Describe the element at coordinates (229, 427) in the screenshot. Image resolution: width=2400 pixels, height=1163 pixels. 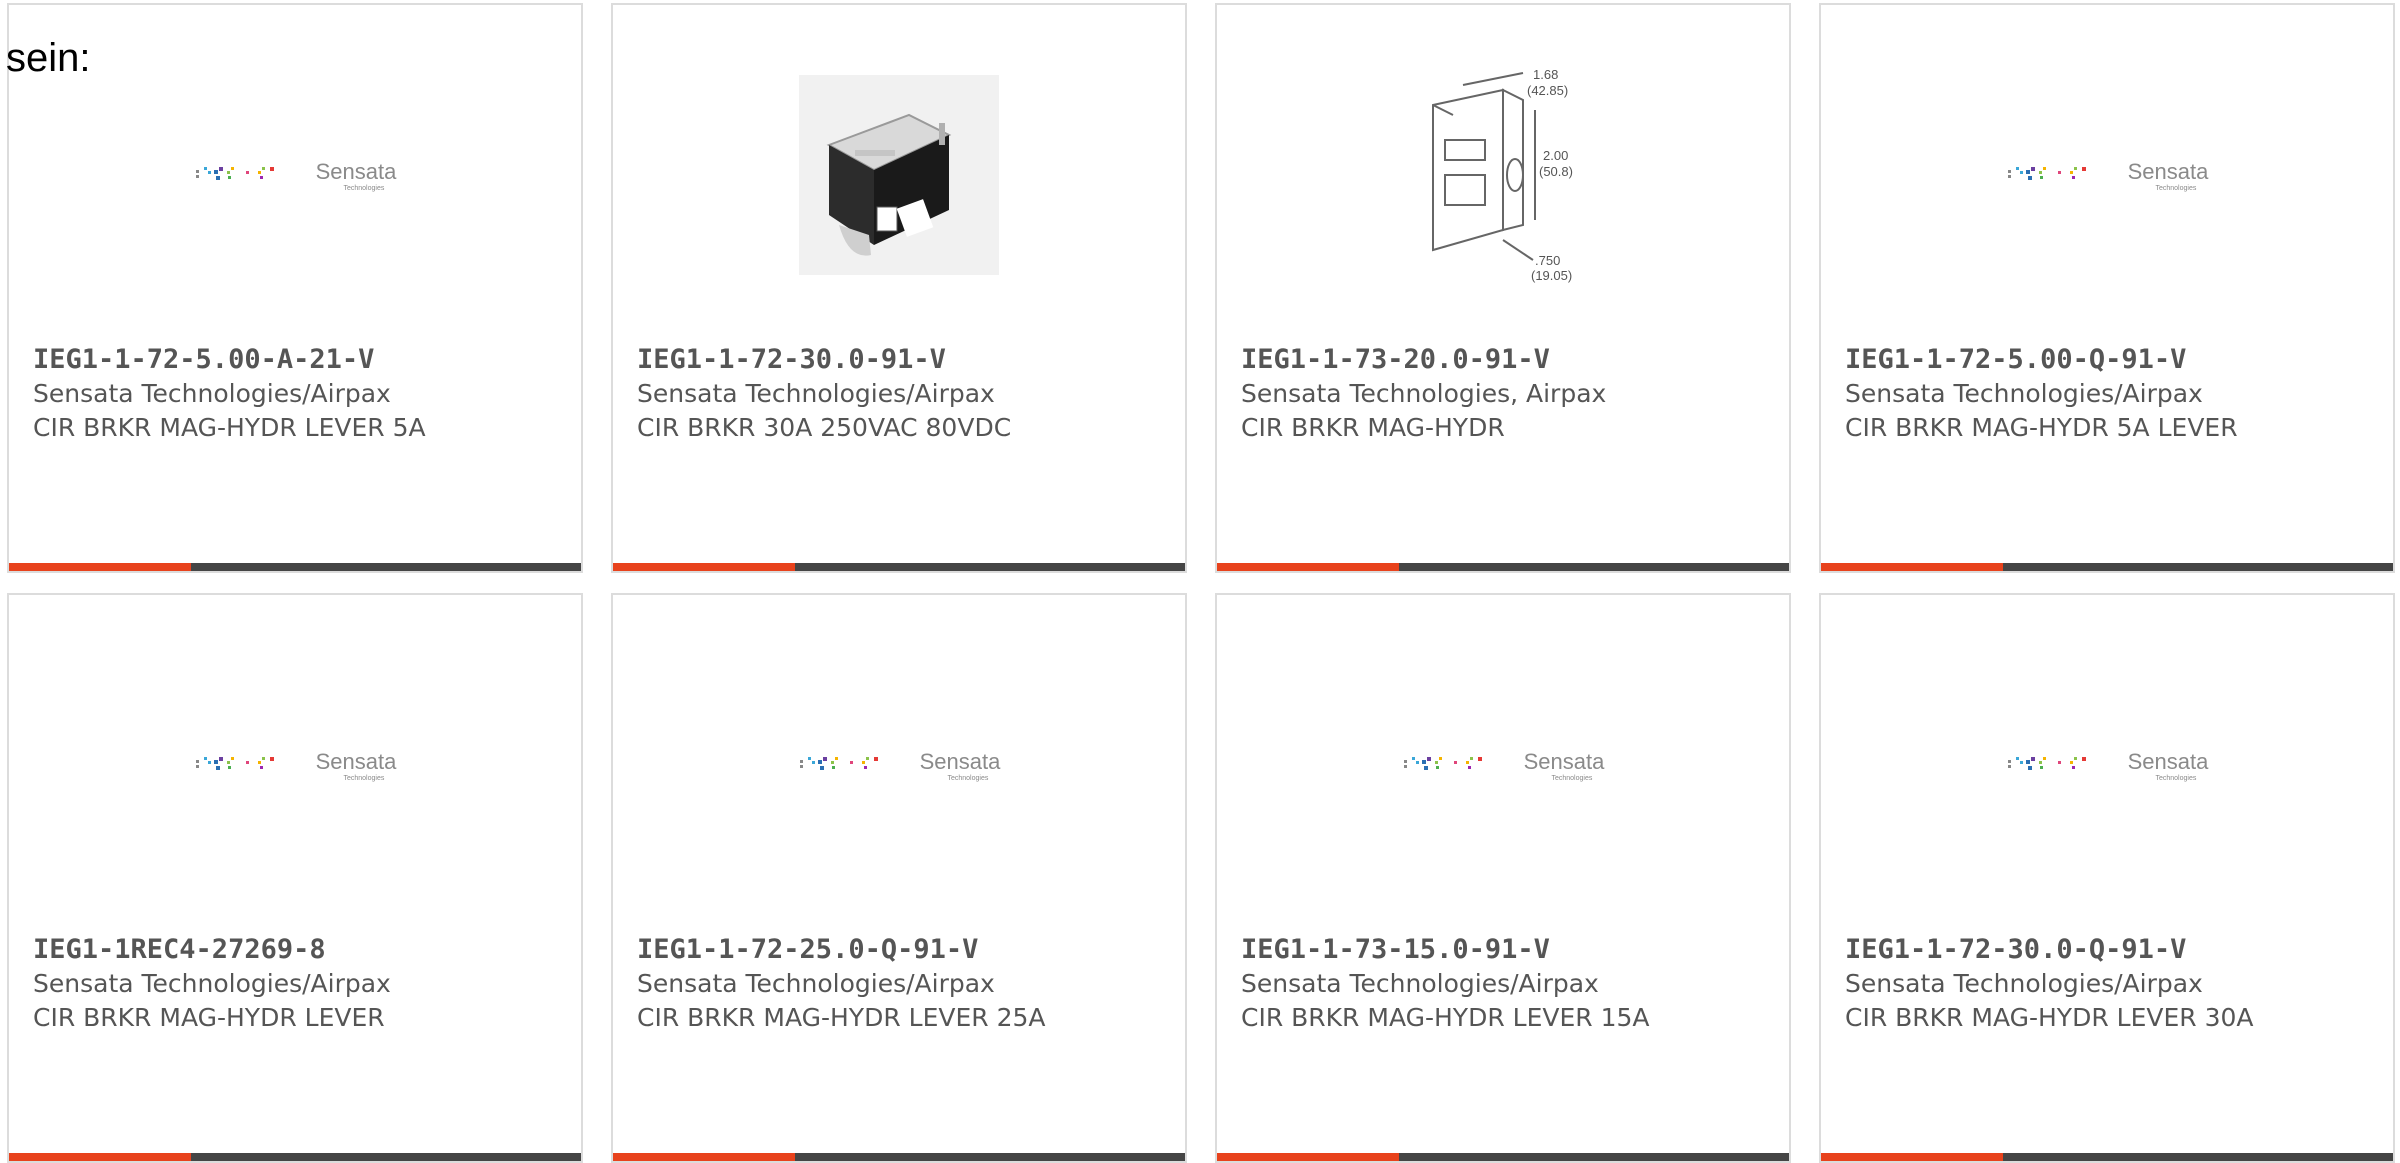
I see `description: CIR BRKR MAG-HYDR LEVER 5A` at that location.